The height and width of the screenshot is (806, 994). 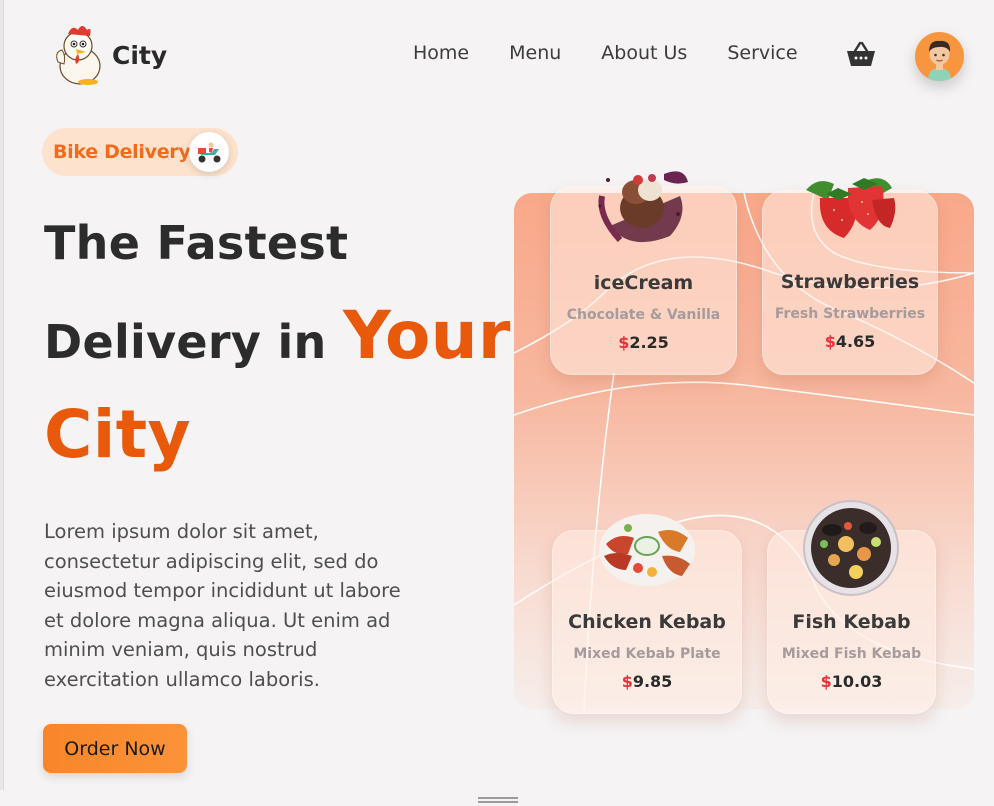 I want to click on card-price: $10.03, so click(x=851, y=681).